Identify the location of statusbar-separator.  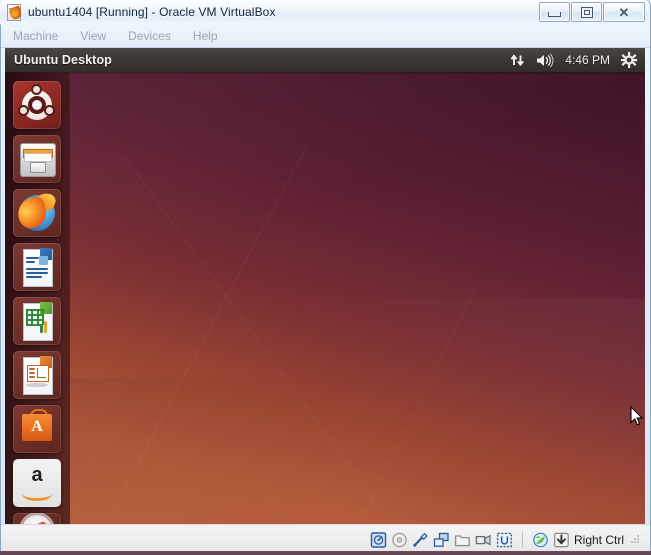
(522, 539).